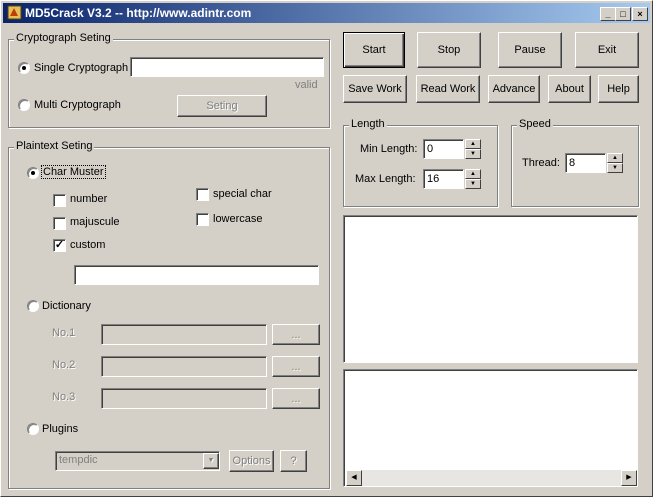  What do you see at coordinates (514, 89) in the screenshot?
I see `advance-button: Advance` at bounding box center [514, 89].